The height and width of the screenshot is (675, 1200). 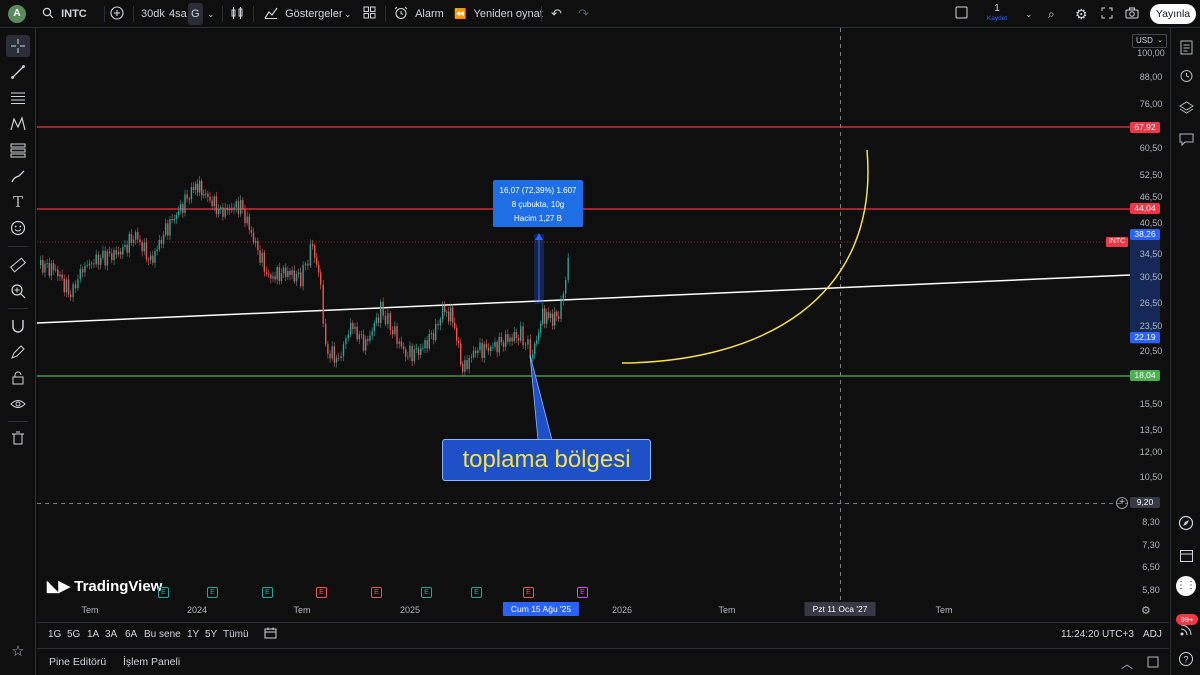 I want to click on help-button: ?, so click(x=1186, y=659).